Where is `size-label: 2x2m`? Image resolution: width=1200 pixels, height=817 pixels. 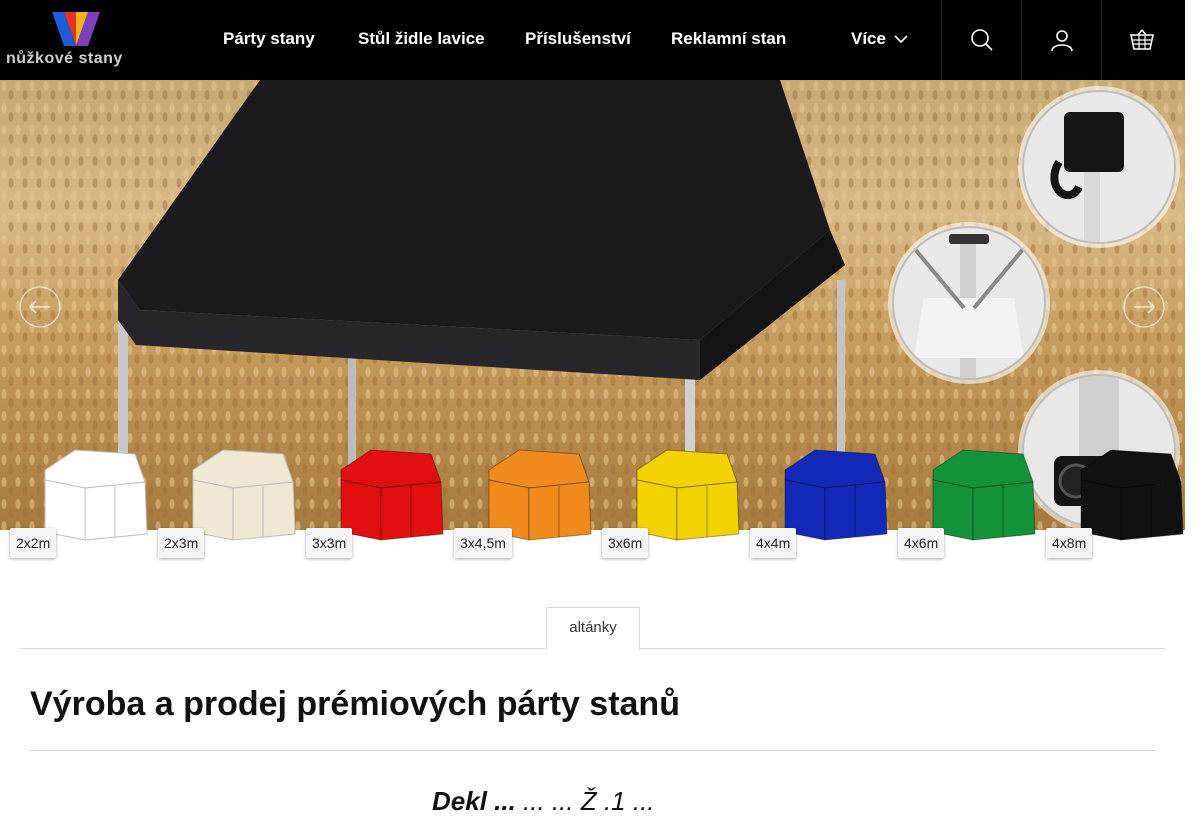
size-label: 2x2m is located at coordinates (33, 543).